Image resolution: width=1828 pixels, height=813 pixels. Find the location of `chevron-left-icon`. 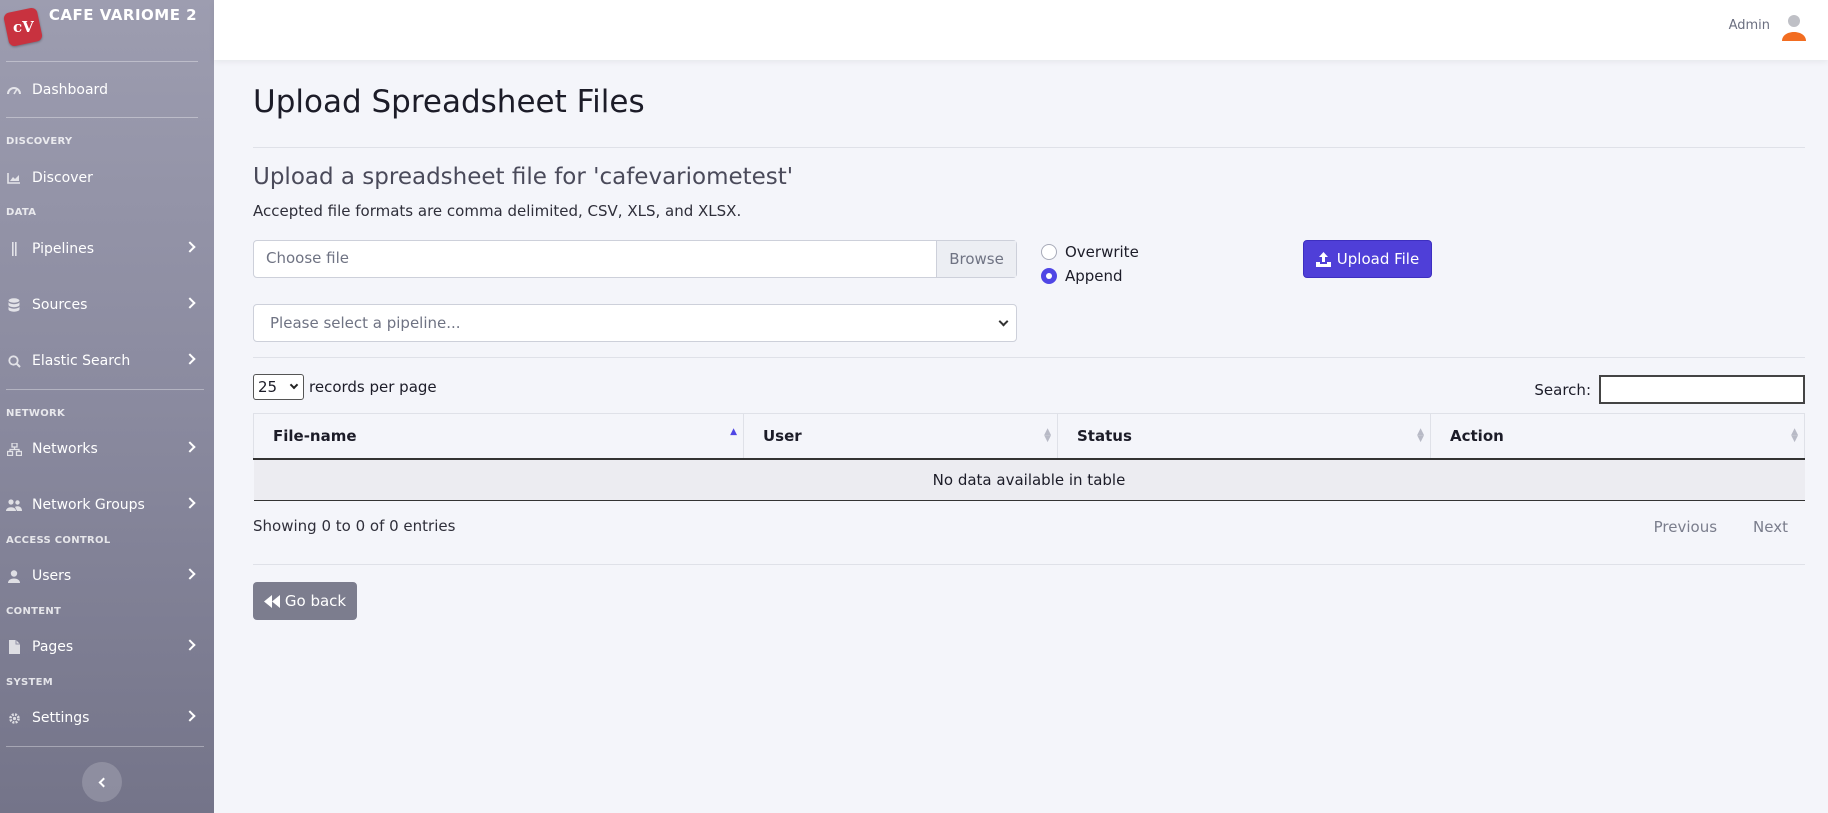

chevron-left-icon is located at coordinates (103, 782).